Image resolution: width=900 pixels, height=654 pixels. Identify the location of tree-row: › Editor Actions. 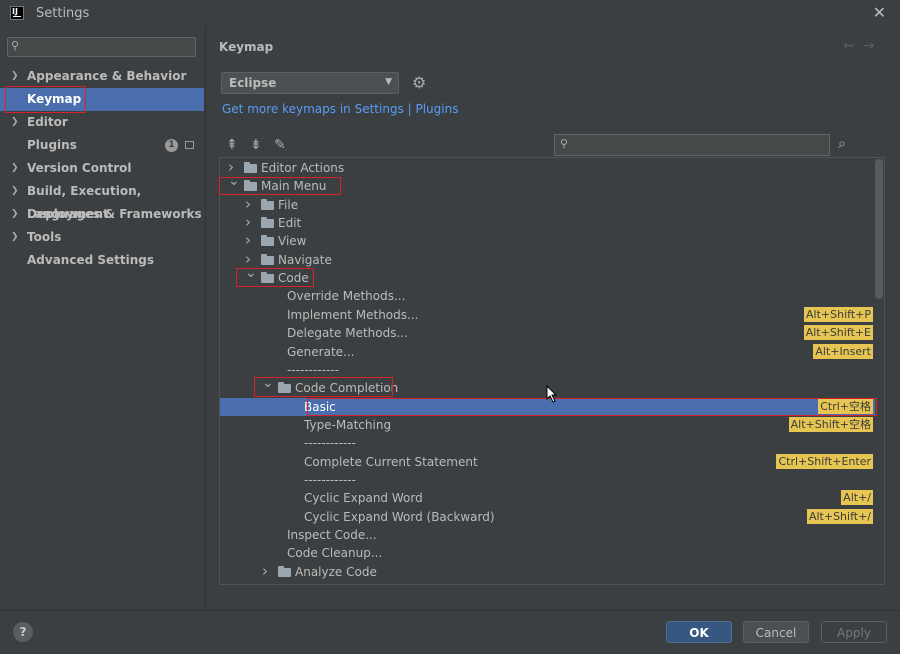
(547, 167).